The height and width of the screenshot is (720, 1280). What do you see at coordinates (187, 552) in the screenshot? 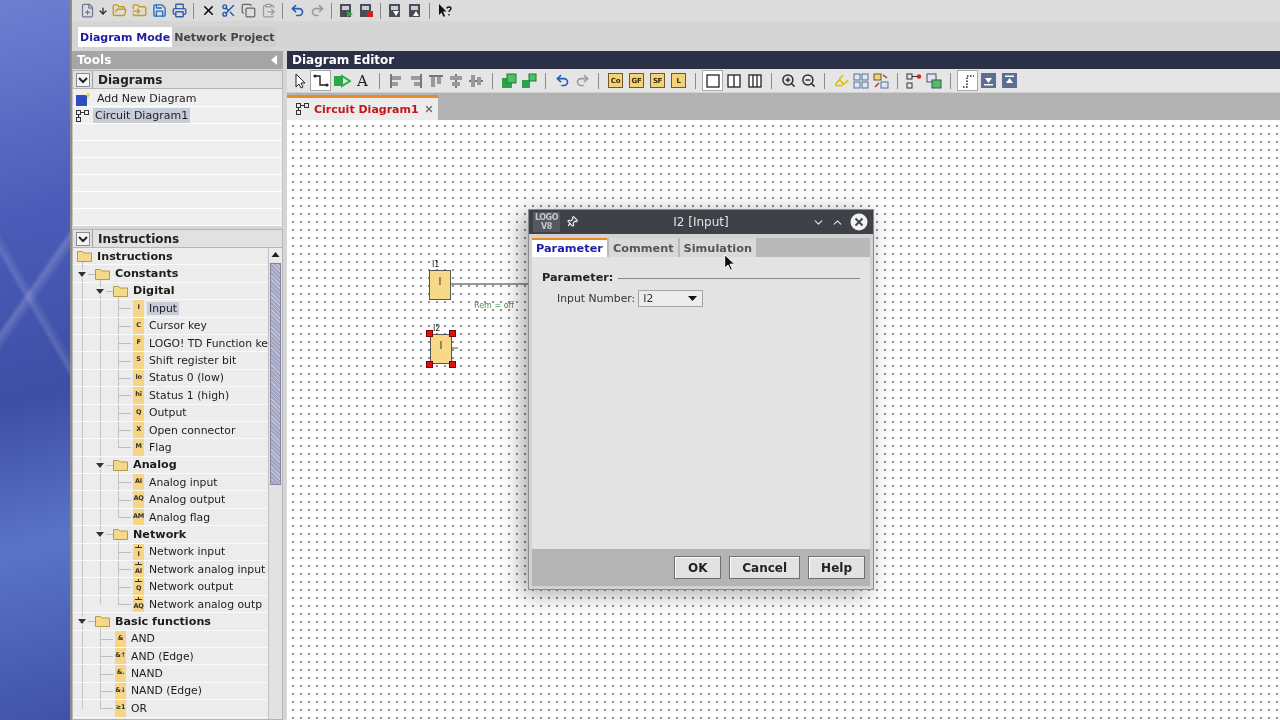
I see `tree-item: Network input` at bounding box center [187, 552].